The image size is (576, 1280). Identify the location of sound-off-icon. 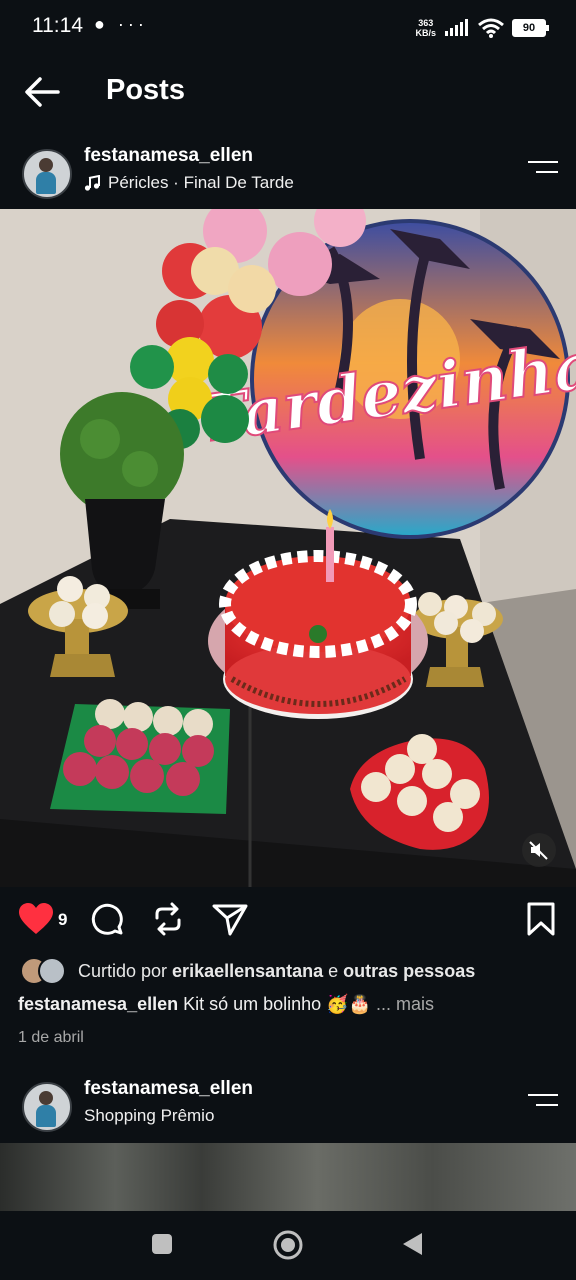
(538, 850).